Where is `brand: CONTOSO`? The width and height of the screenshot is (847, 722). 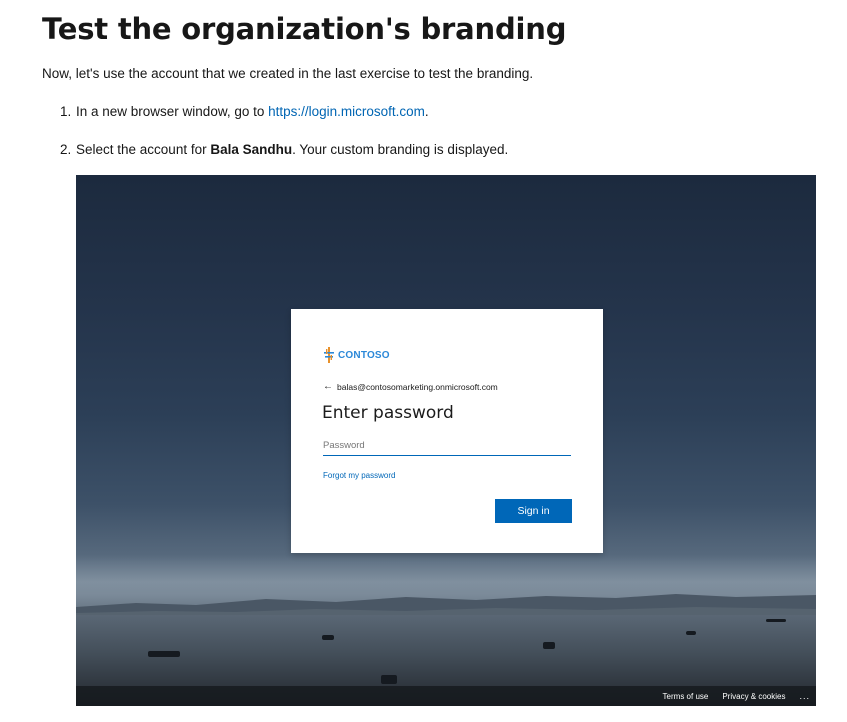
brand: CONTOSO is located at coordinates (356, 355).